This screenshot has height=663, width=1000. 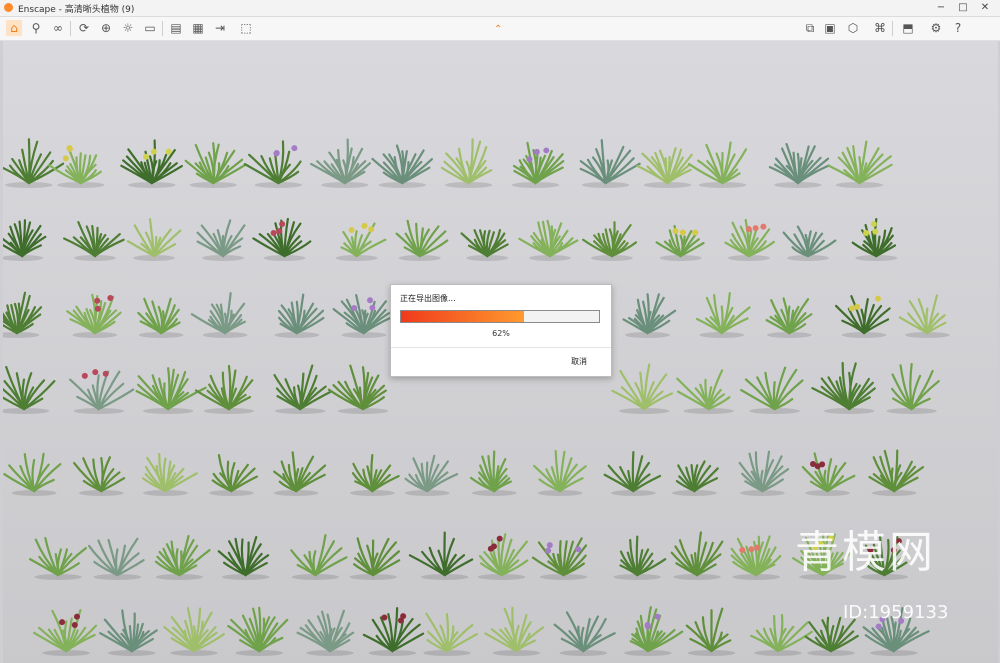 What do you see at coordinates (810, 28) in the screenshot?
I see `map-icon: ⧉` at bounding box center [810, 28].